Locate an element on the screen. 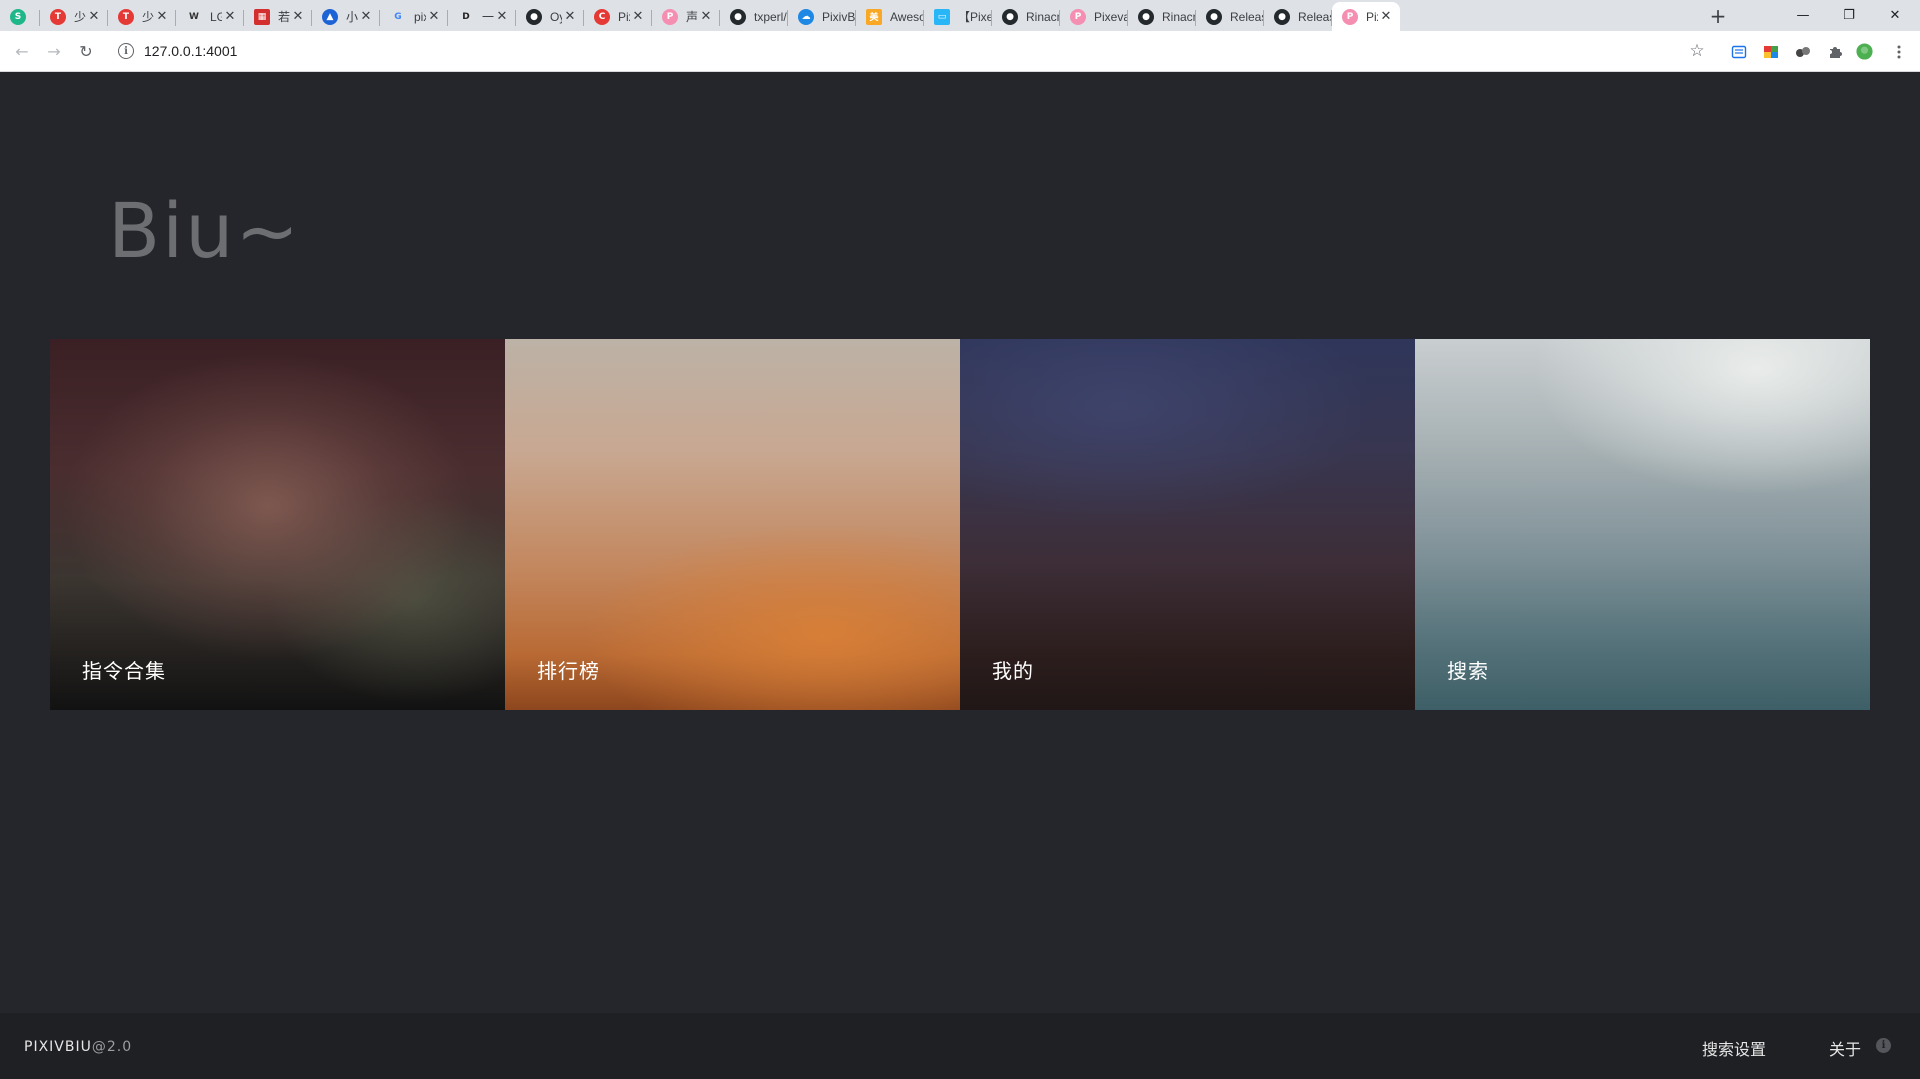 This screenshot has height=1079, width=1920. card-mine-label: 我的 is located at coordinates (1013, 671).